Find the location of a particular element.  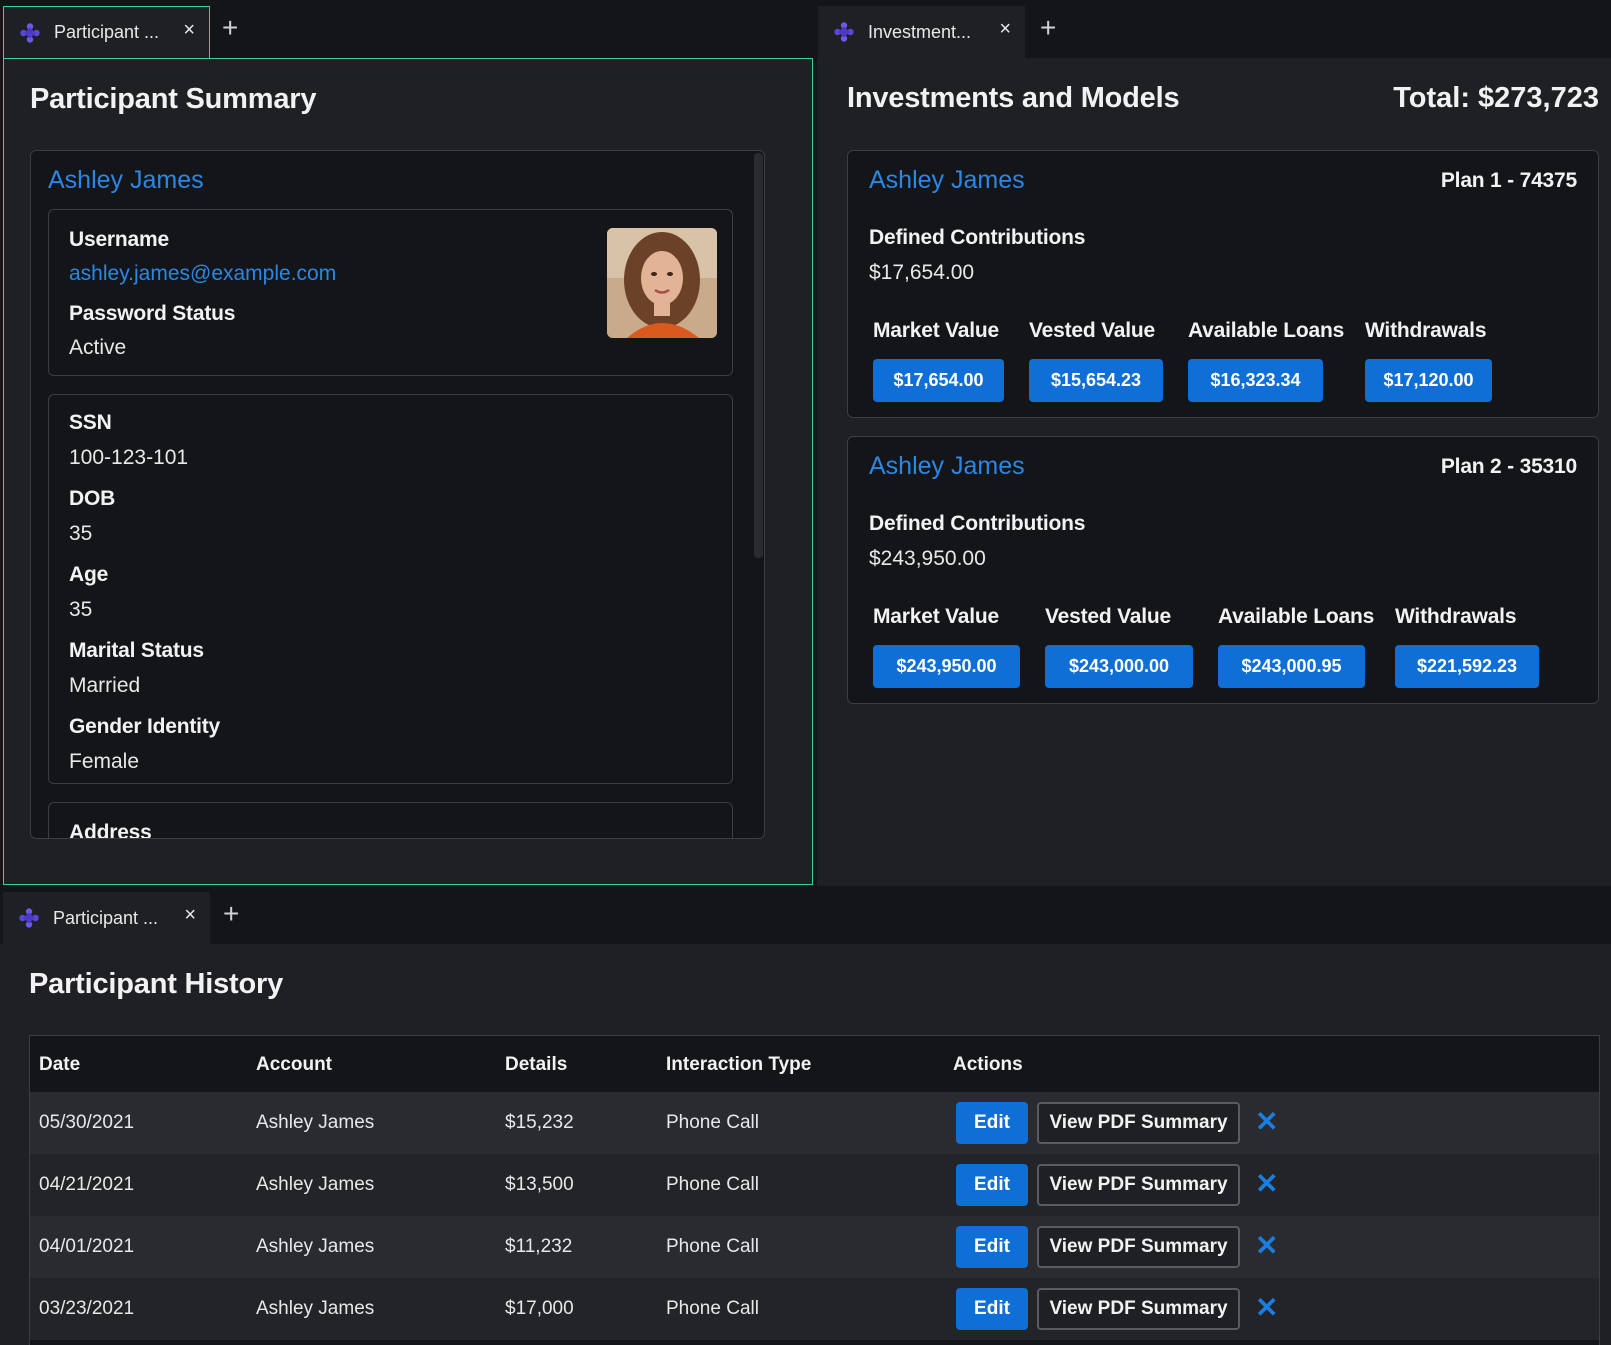

avatar is located at coordinates (662, 283).